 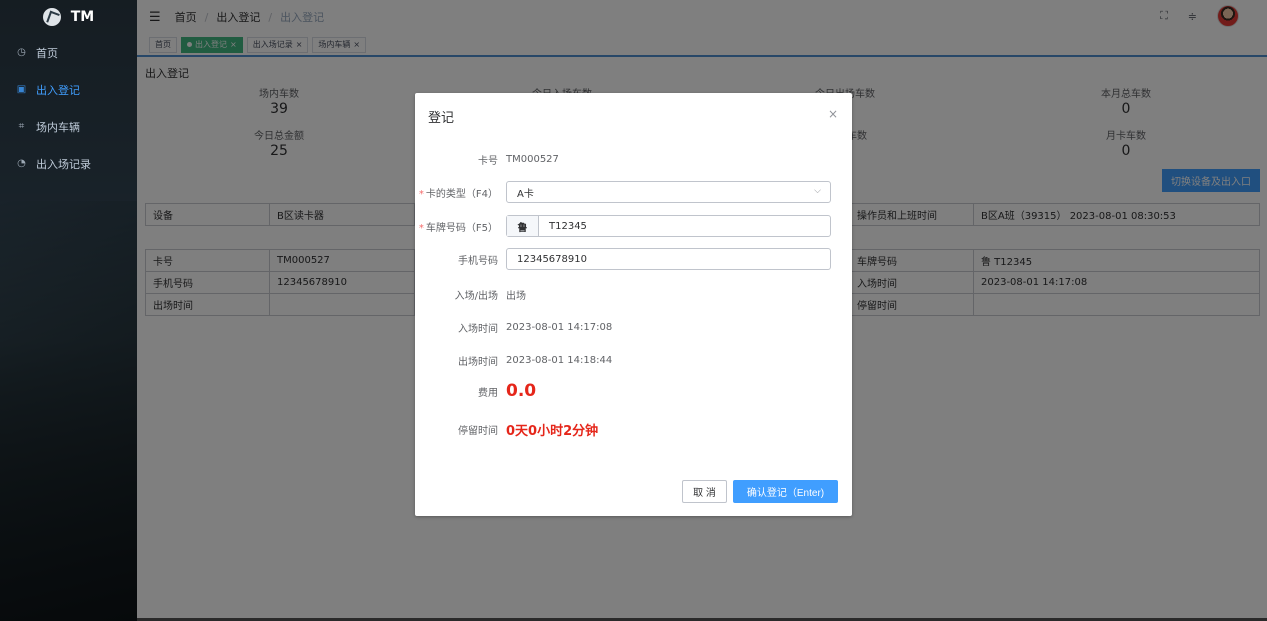 I want to click on fee-row: 费用 0.0, so click(x=633, y=391).